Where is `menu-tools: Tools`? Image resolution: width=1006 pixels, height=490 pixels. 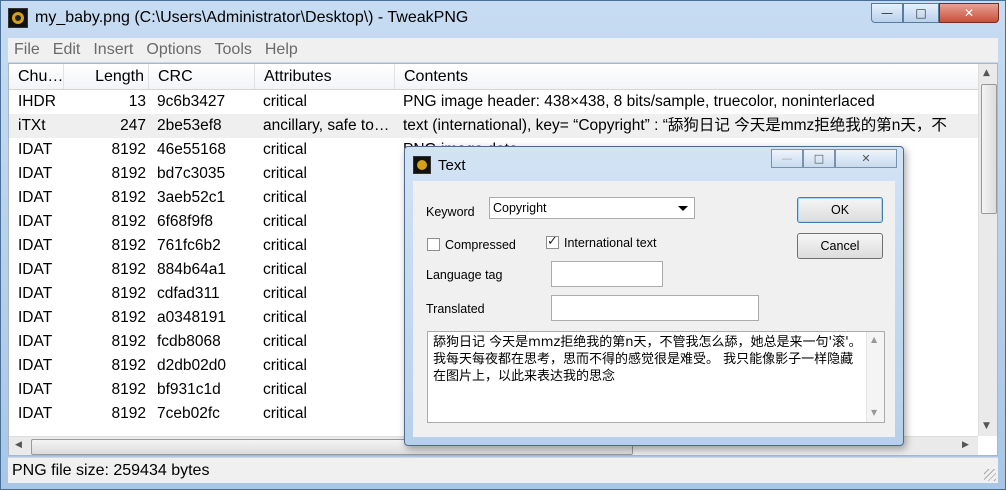
menu-tools: Tools is located at coordinates (234, 50).